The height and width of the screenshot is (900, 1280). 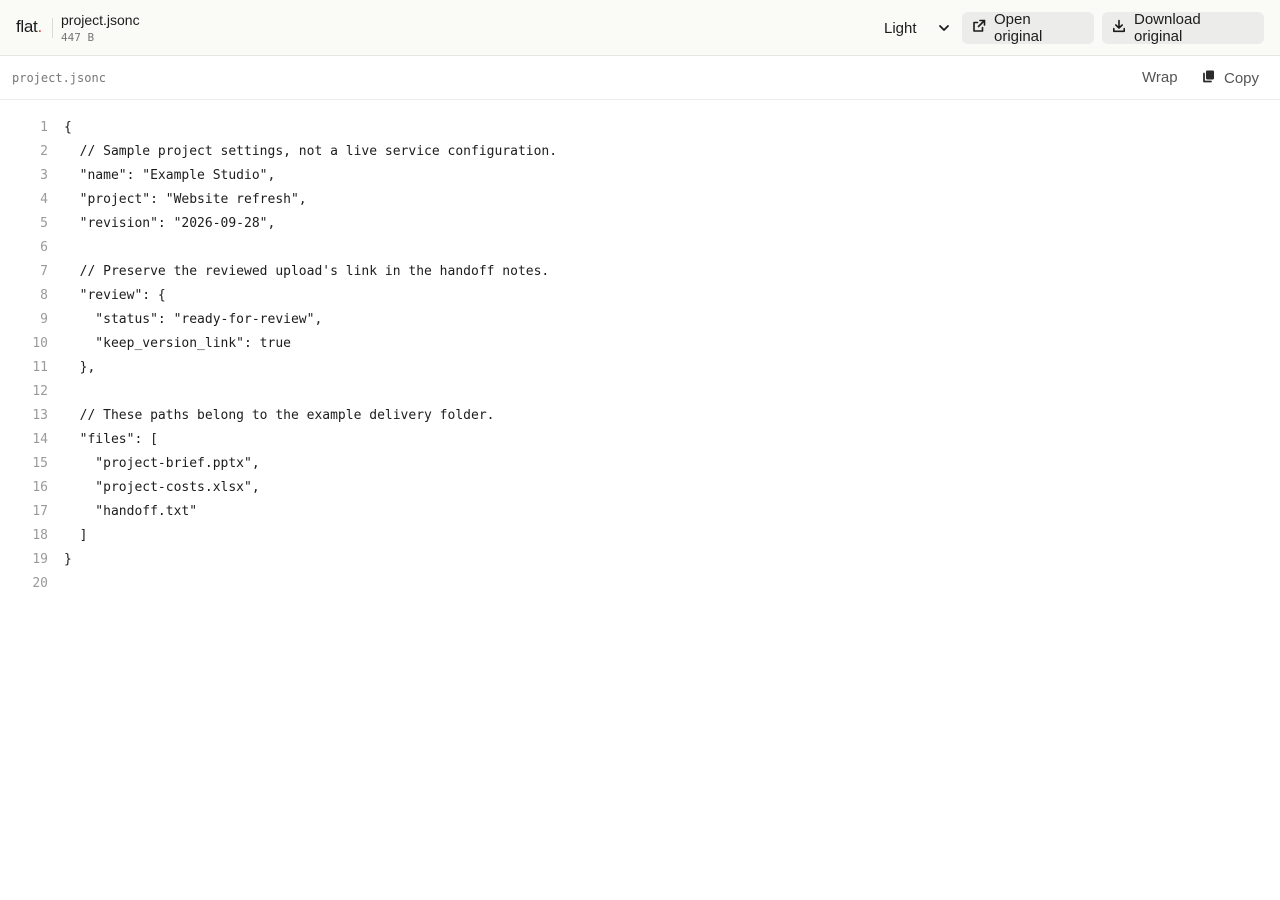 I want to click on line-content: "revision": "2026-09-28",, so click(x=170, y=223).